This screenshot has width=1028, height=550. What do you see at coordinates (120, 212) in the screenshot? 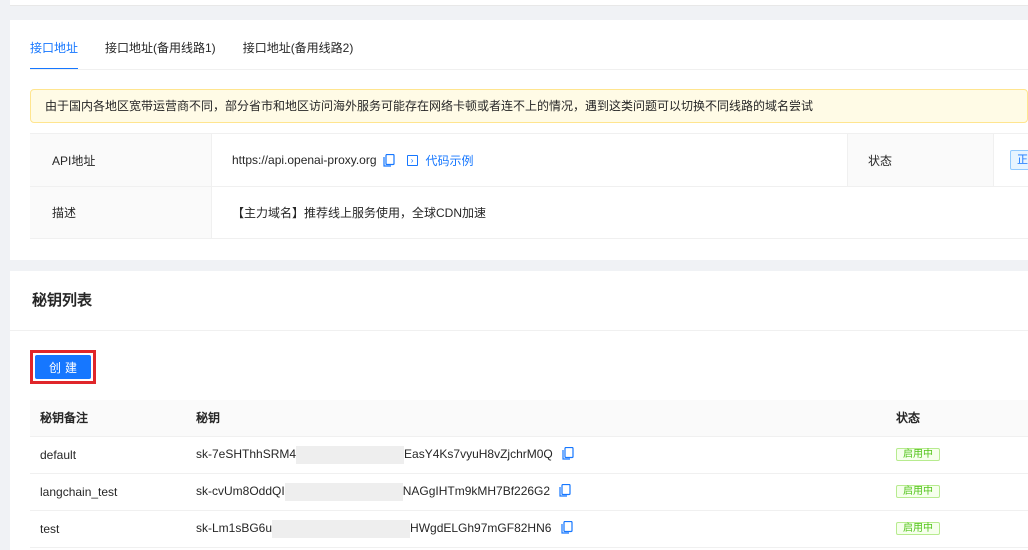
I see `description-label: 描述` at bounding box center [120, 212].